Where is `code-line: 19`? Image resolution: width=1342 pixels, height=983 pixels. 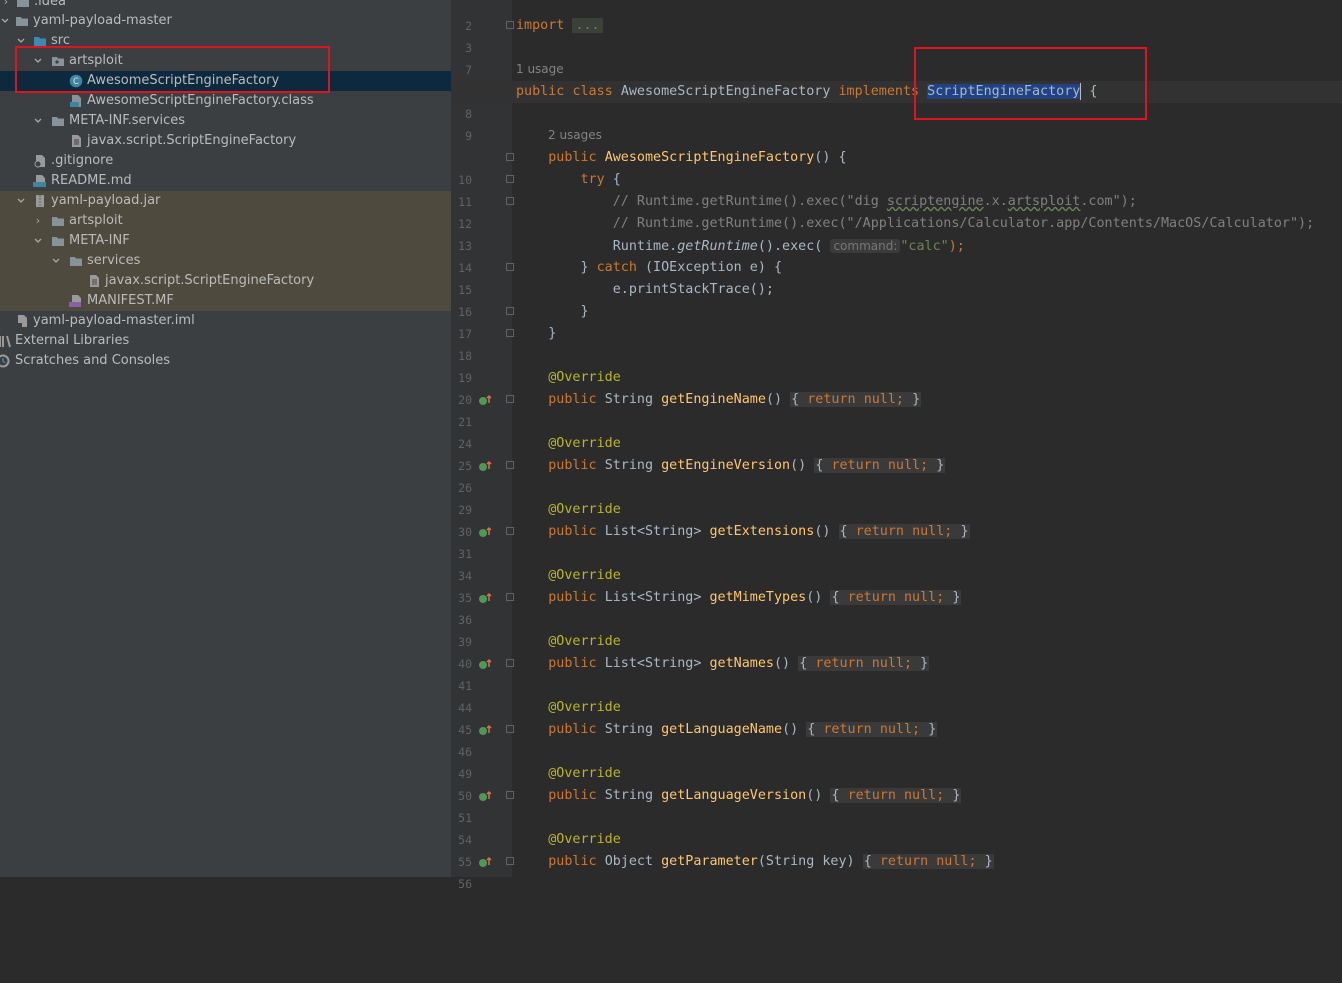
code-line: 19 is located at coordinates (897, 365).